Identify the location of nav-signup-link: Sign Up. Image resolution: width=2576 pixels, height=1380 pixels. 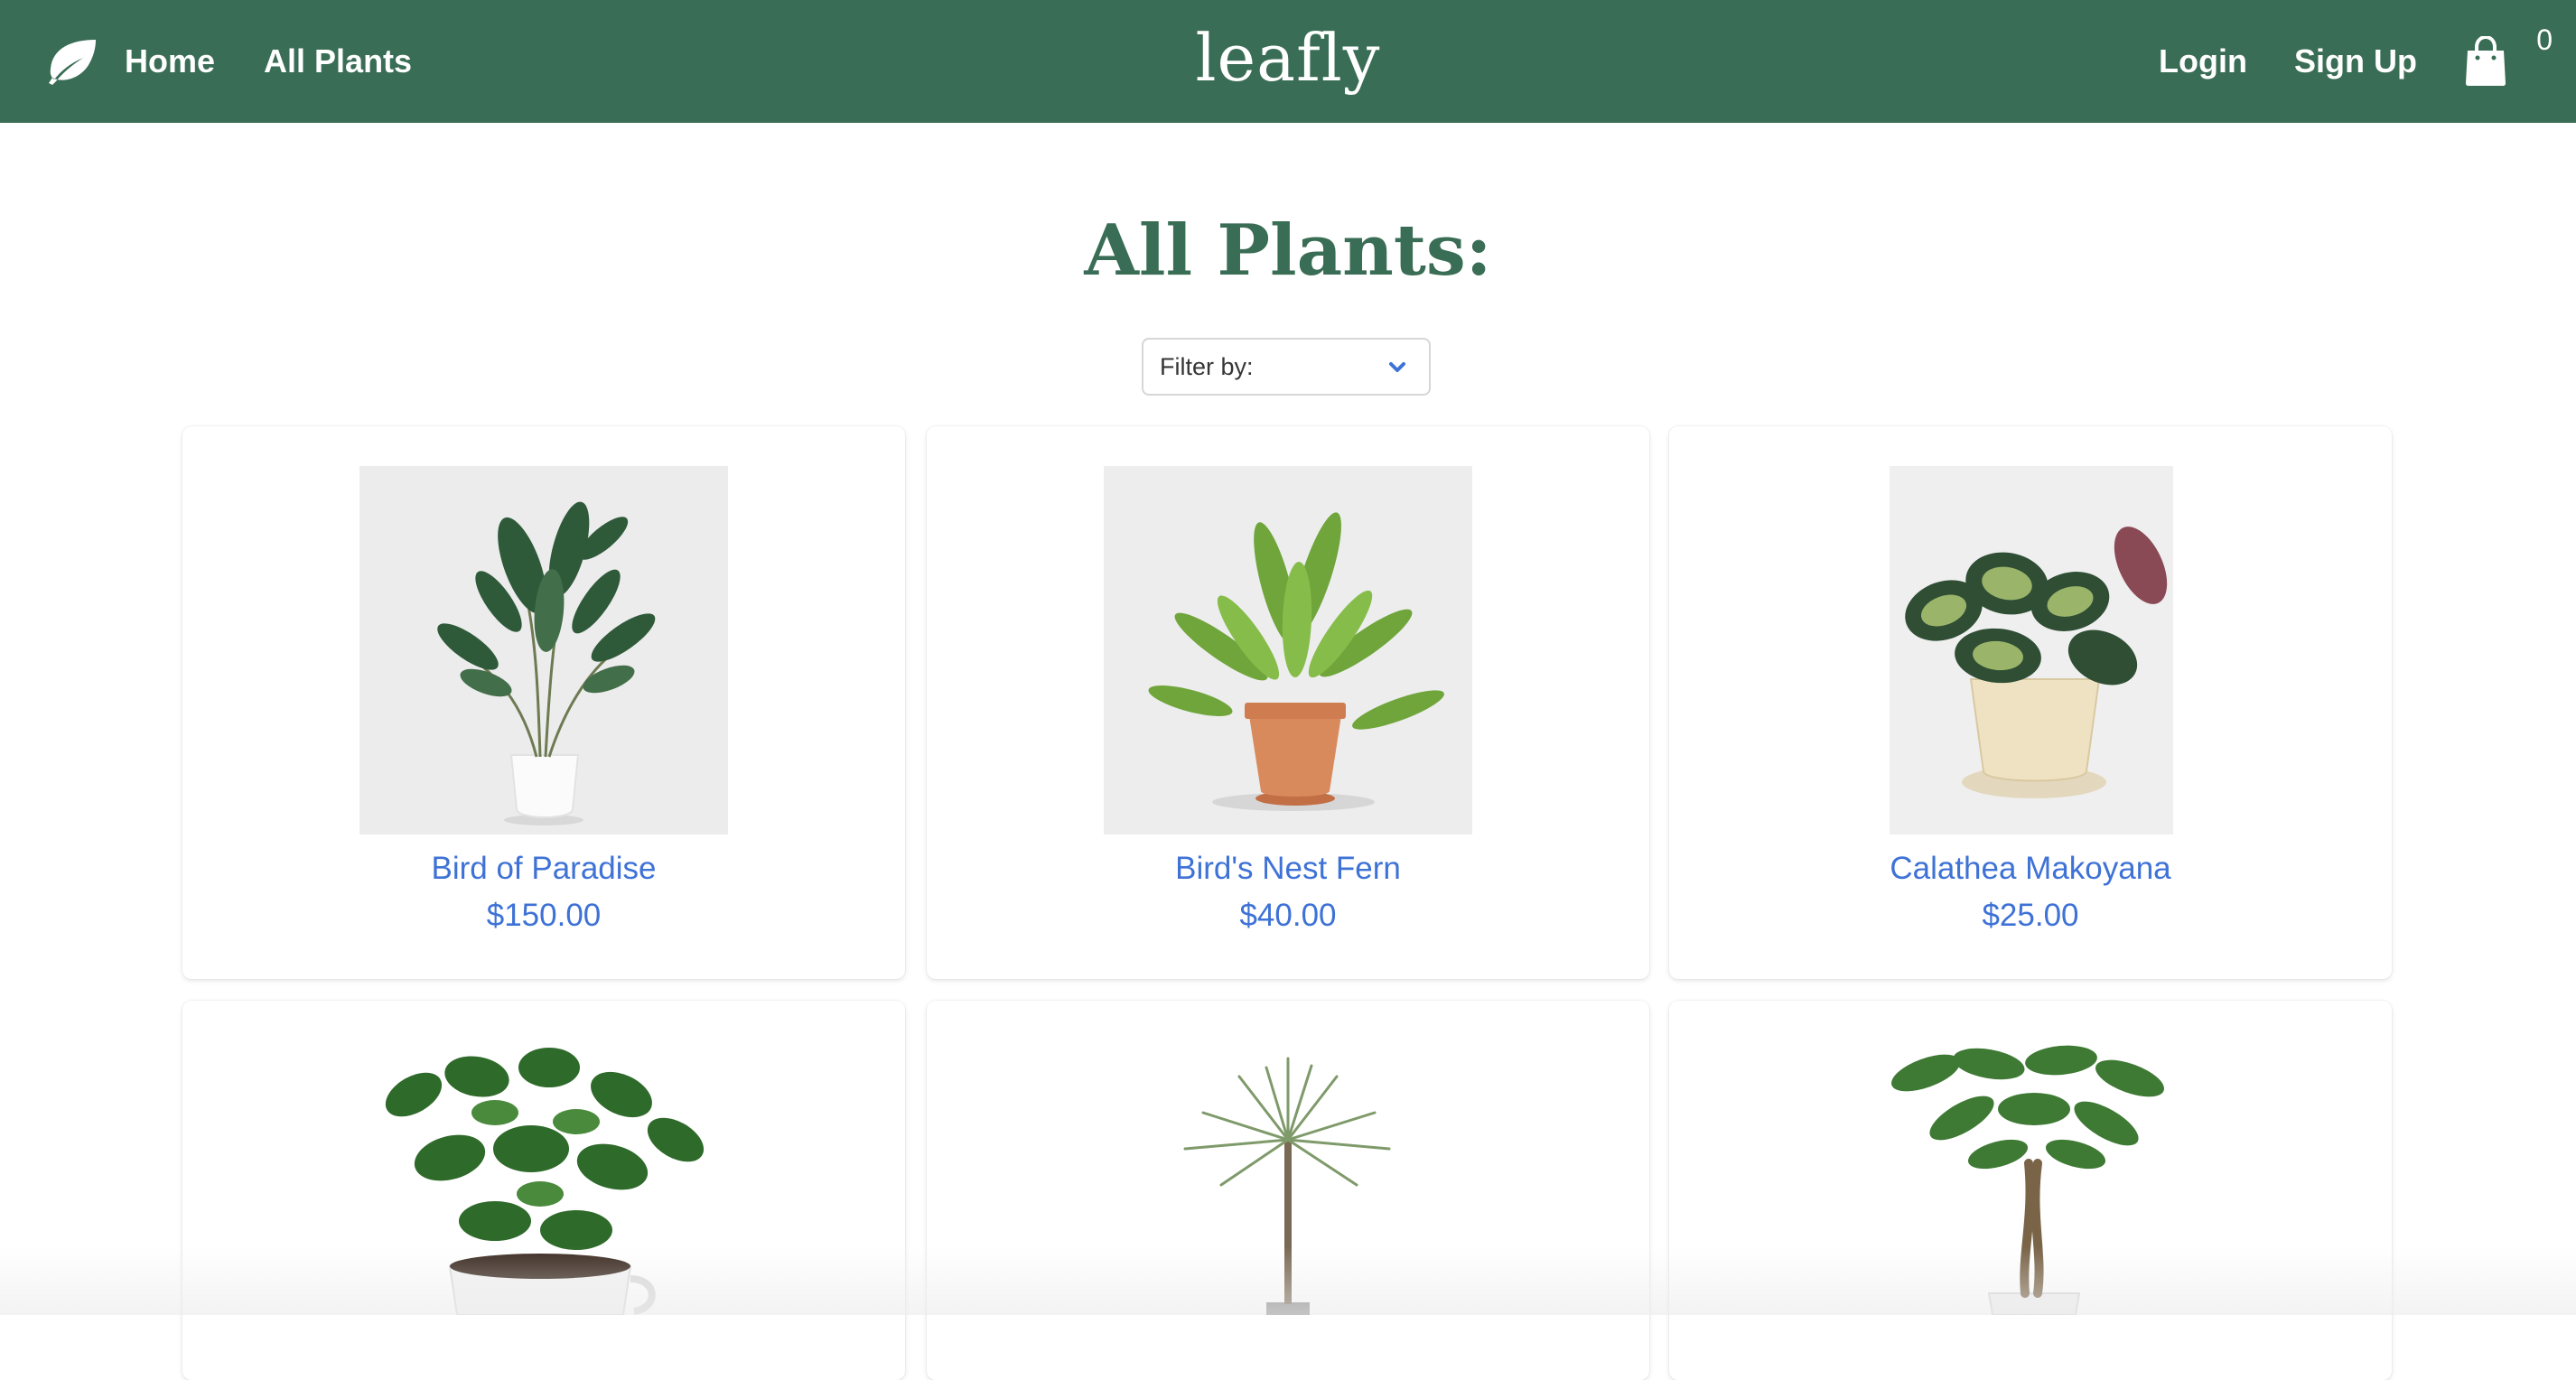
(2355, 61).